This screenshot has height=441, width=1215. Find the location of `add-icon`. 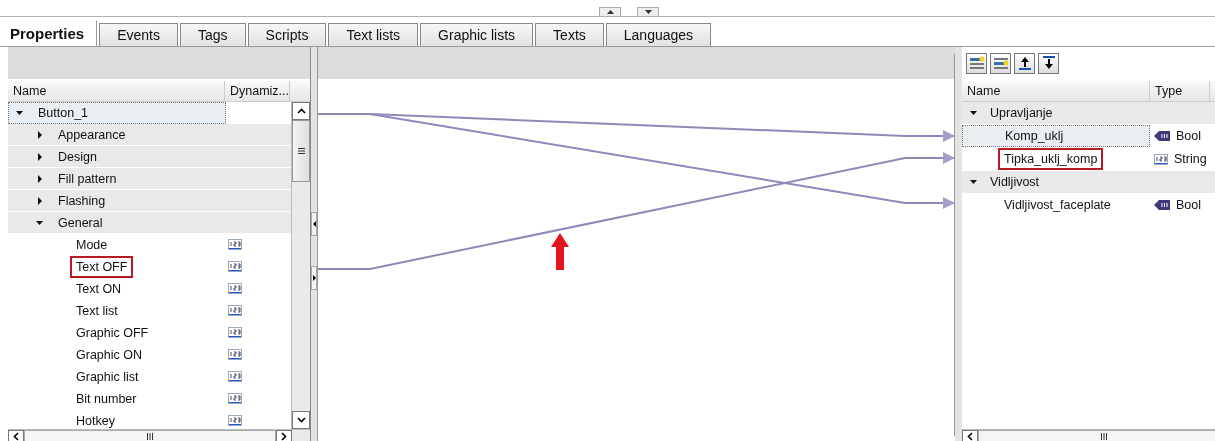

add-icon is located at coordinates (1000, 63).